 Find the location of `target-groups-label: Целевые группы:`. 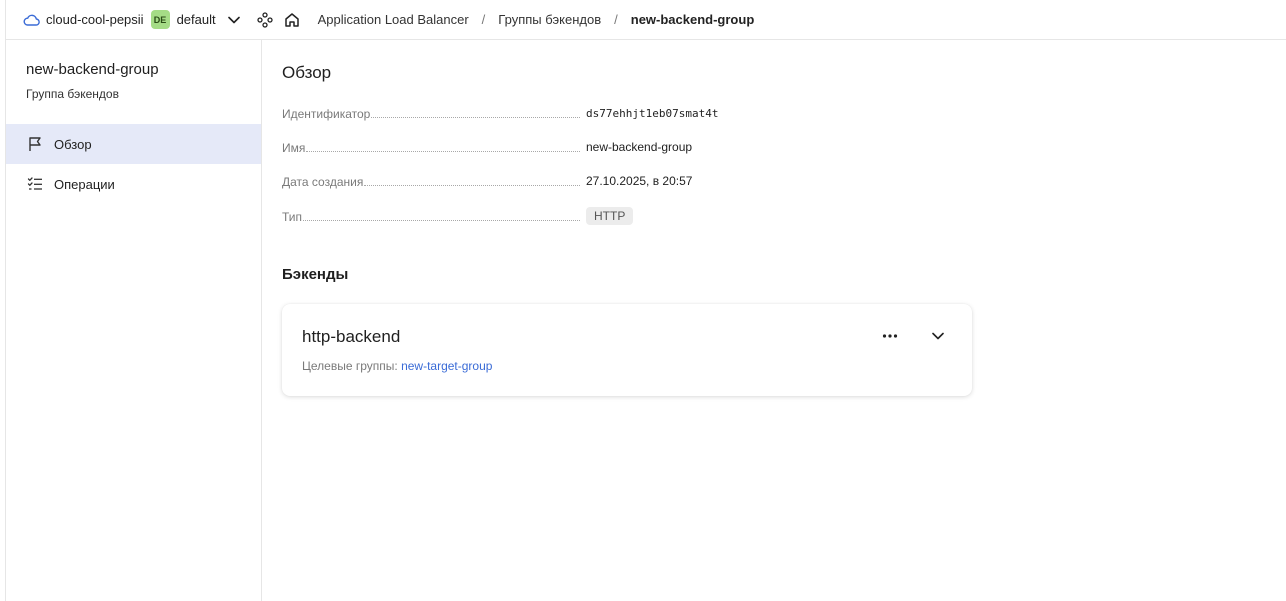

target-groups-label: Целевые группы: is located at coordinates (350, 366).